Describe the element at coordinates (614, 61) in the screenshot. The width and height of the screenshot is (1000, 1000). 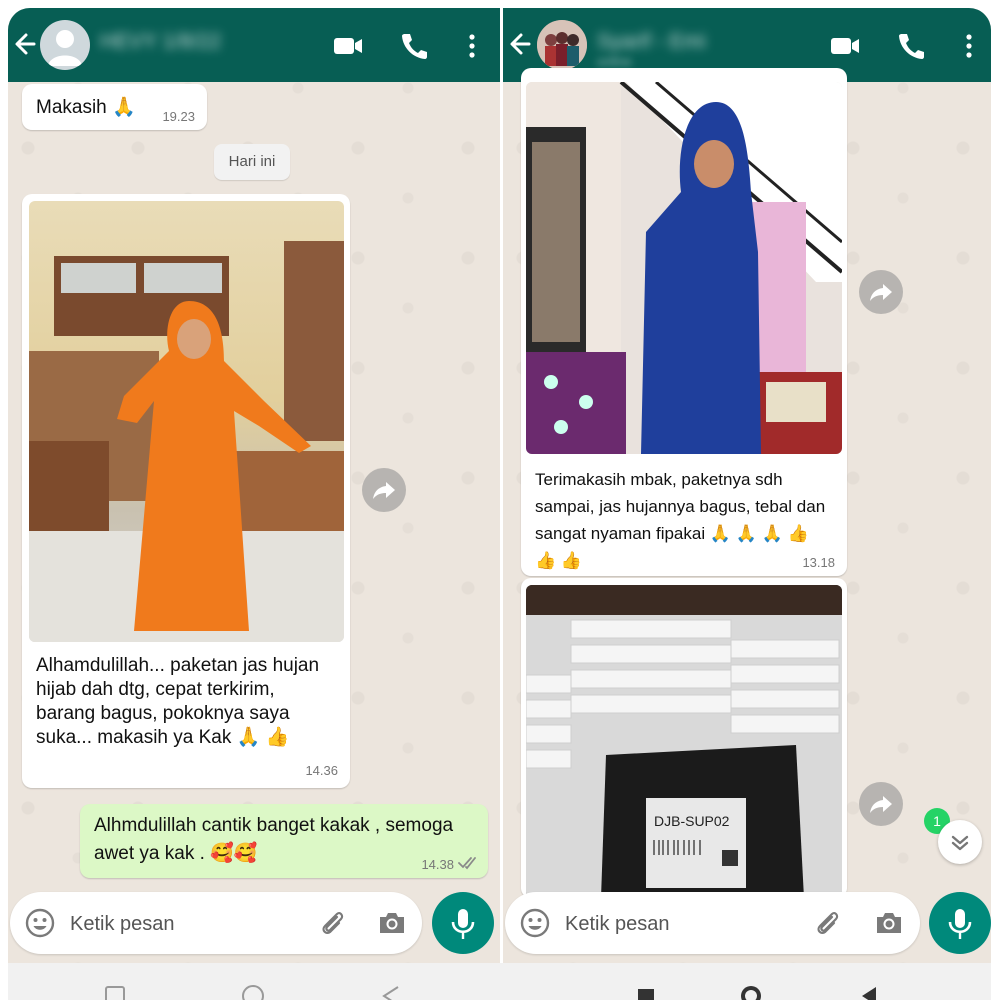
I see `contact-status: online` at that location.